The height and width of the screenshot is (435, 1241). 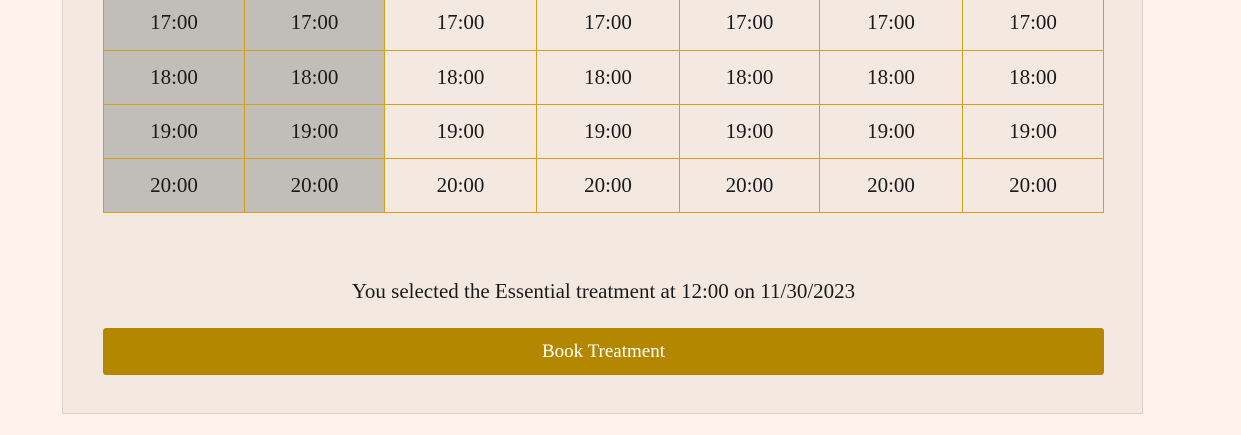 I want to click on time-slot-row: 17:00 17:00 17:00 17:00 17:00 17:00 17:00, so click(x=603, y=25).